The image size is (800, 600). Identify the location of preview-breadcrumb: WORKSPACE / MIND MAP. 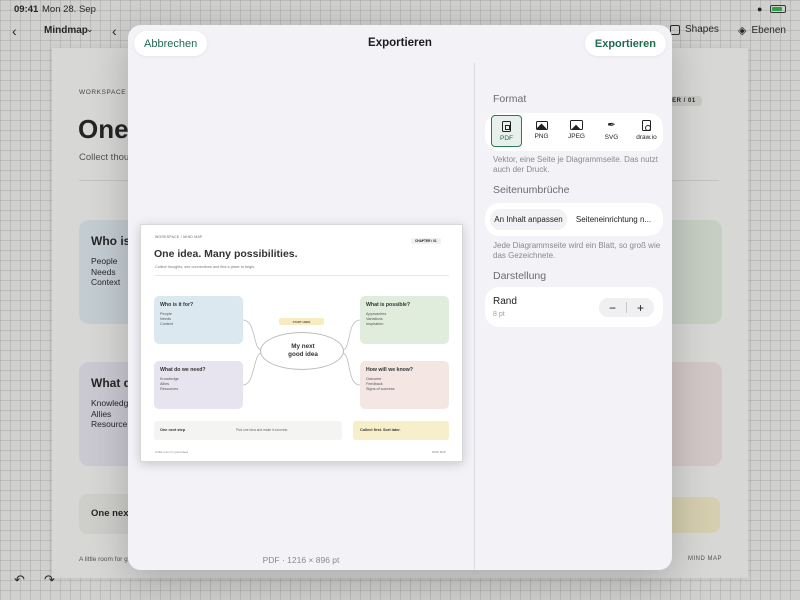
(179, 237).